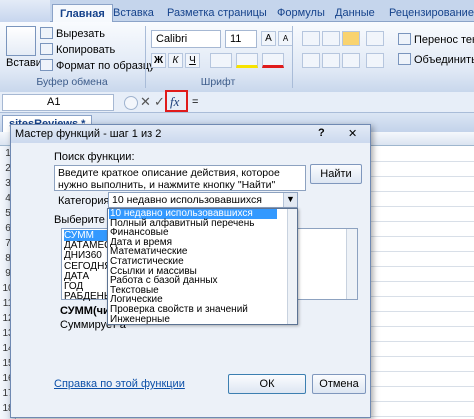  What do you see at coordinates (139, 319) in the screenshot?
I see `category-option: Инженерные` at bounding box center [139, 319].